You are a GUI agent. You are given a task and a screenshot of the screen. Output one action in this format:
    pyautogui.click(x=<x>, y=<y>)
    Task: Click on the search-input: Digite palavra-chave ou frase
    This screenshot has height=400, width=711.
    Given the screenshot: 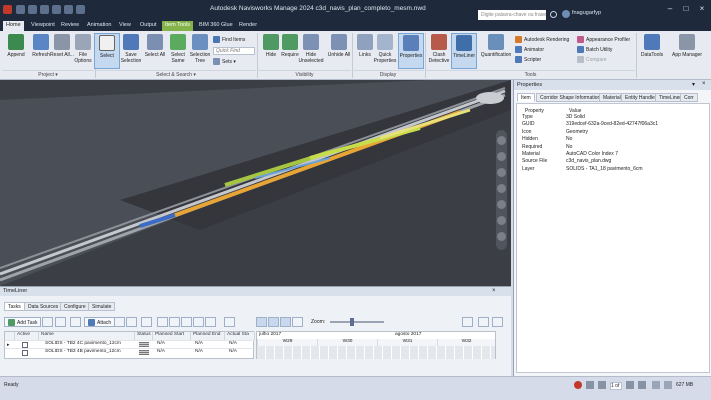 What is the action you would take?
    pyautogui.click(x=512, y=15)
    